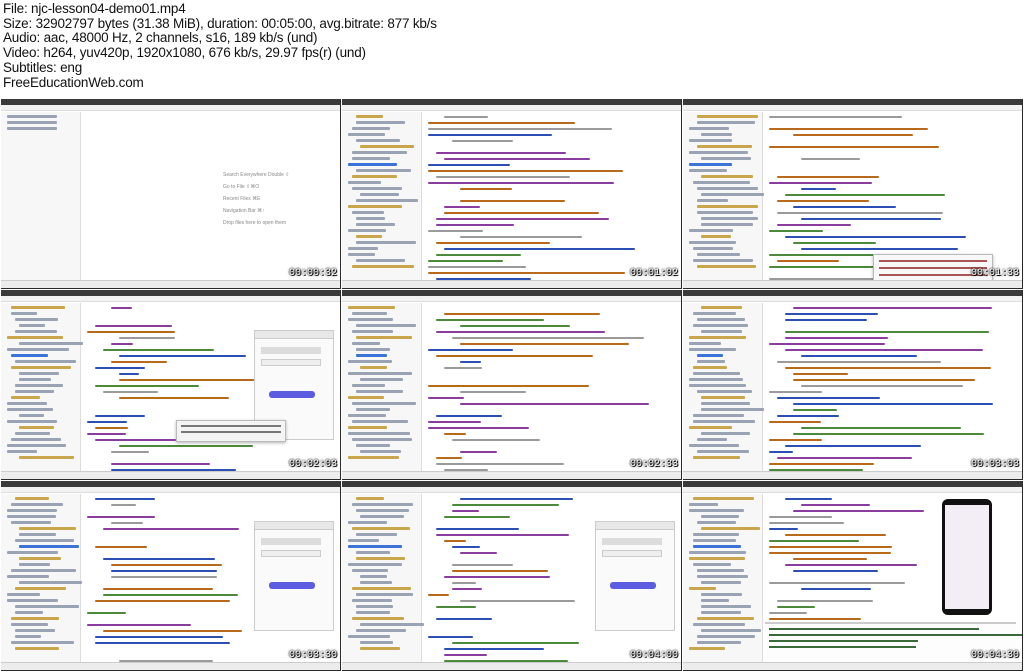 Image resolution: width=1024 pixels, height=672 pixels. Describe the element at coordinates (512, 385) in the screenshot. I see `video-thumbnail: 00:02:33` at that location.